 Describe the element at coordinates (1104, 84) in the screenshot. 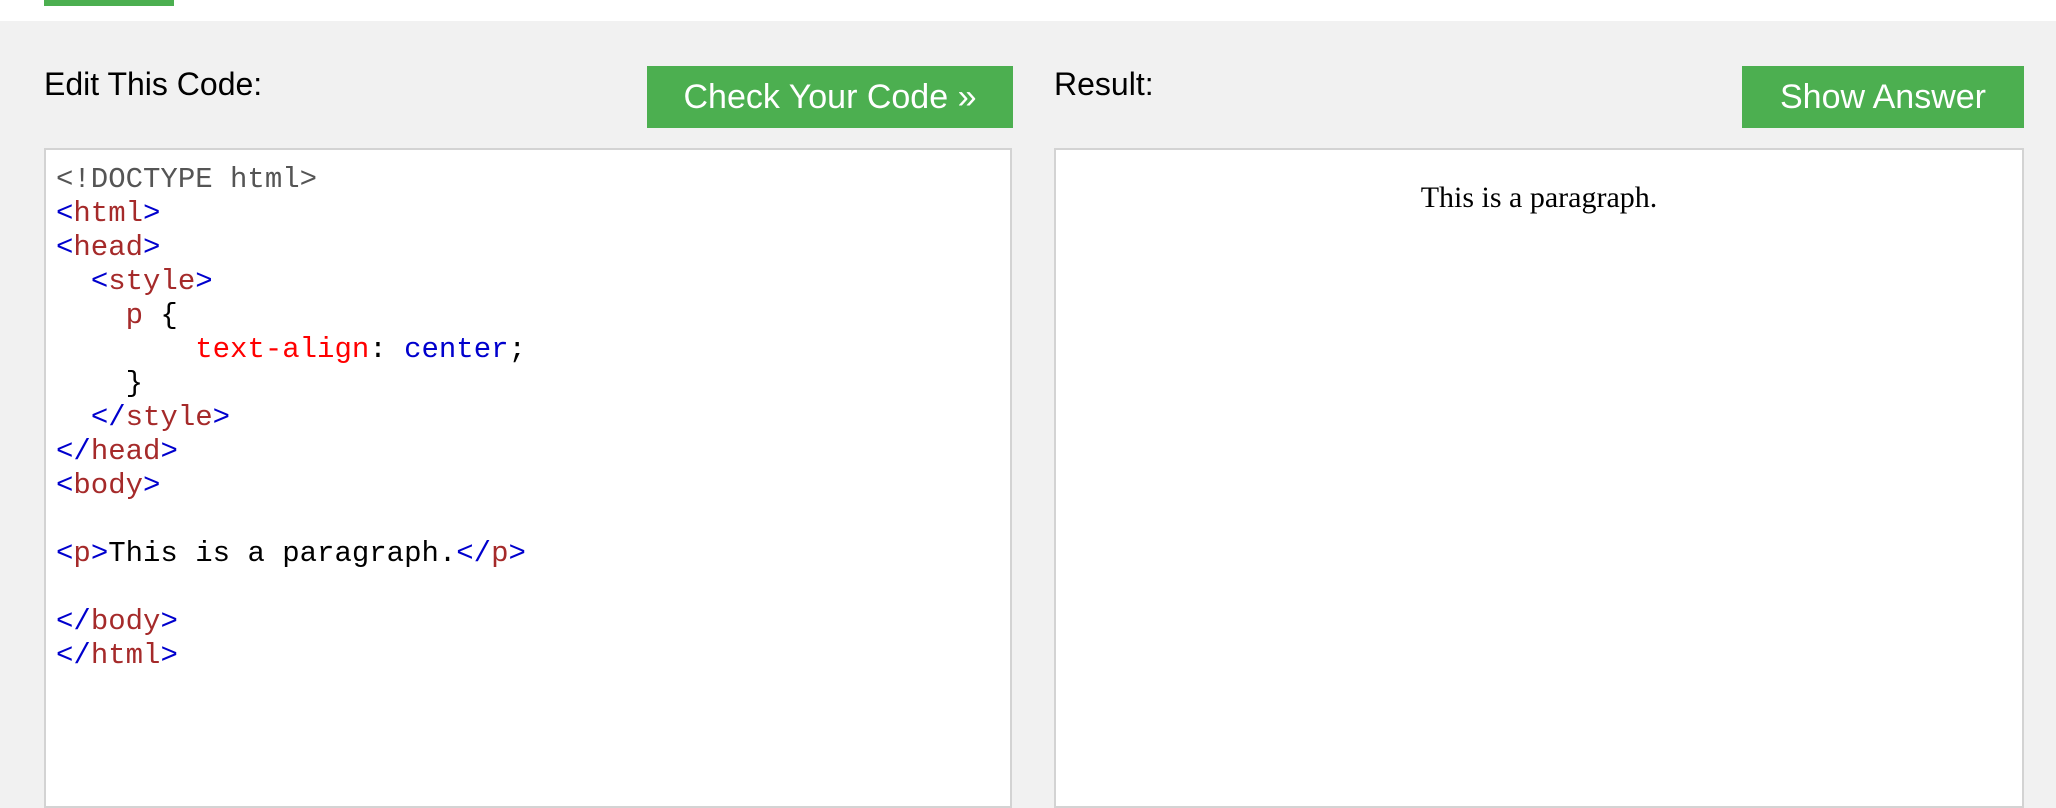

I see `result-label: Result:` at that location.